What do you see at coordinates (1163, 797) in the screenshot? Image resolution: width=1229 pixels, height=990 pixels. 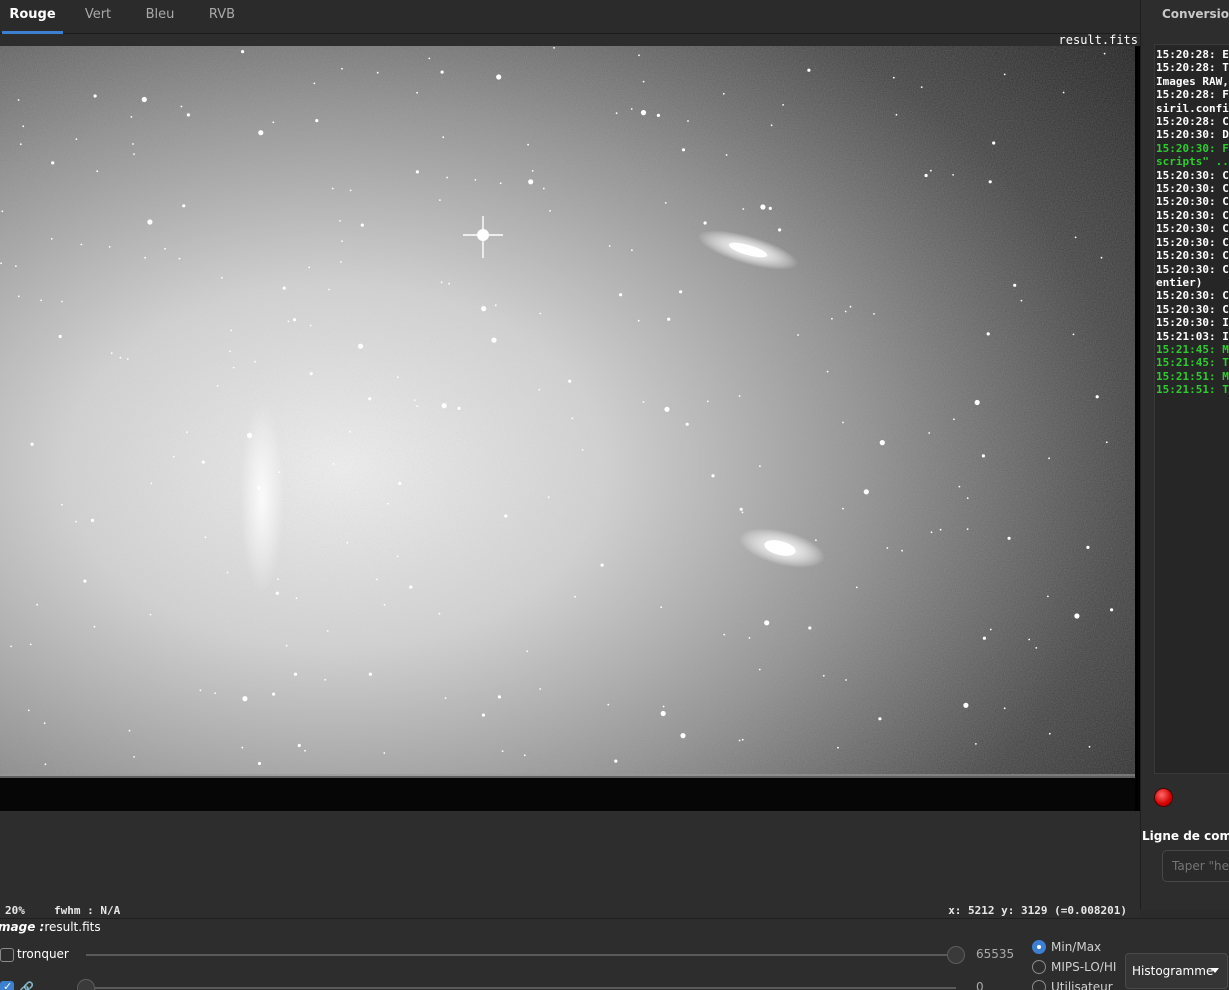 I see `stop-record-button` at bounding box center [1163, 797].